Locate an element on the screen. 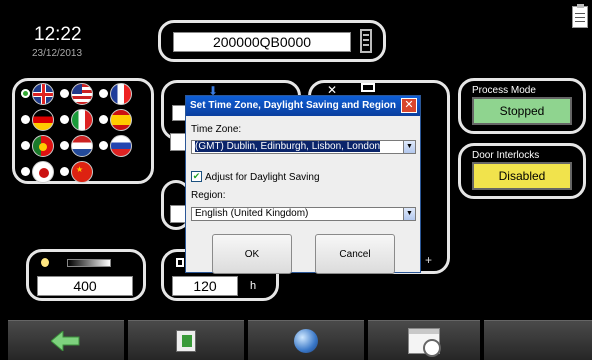 This screenshot has width=592, height=360. door-interlocks-status: Disabled is located at coordinates (522, 176).